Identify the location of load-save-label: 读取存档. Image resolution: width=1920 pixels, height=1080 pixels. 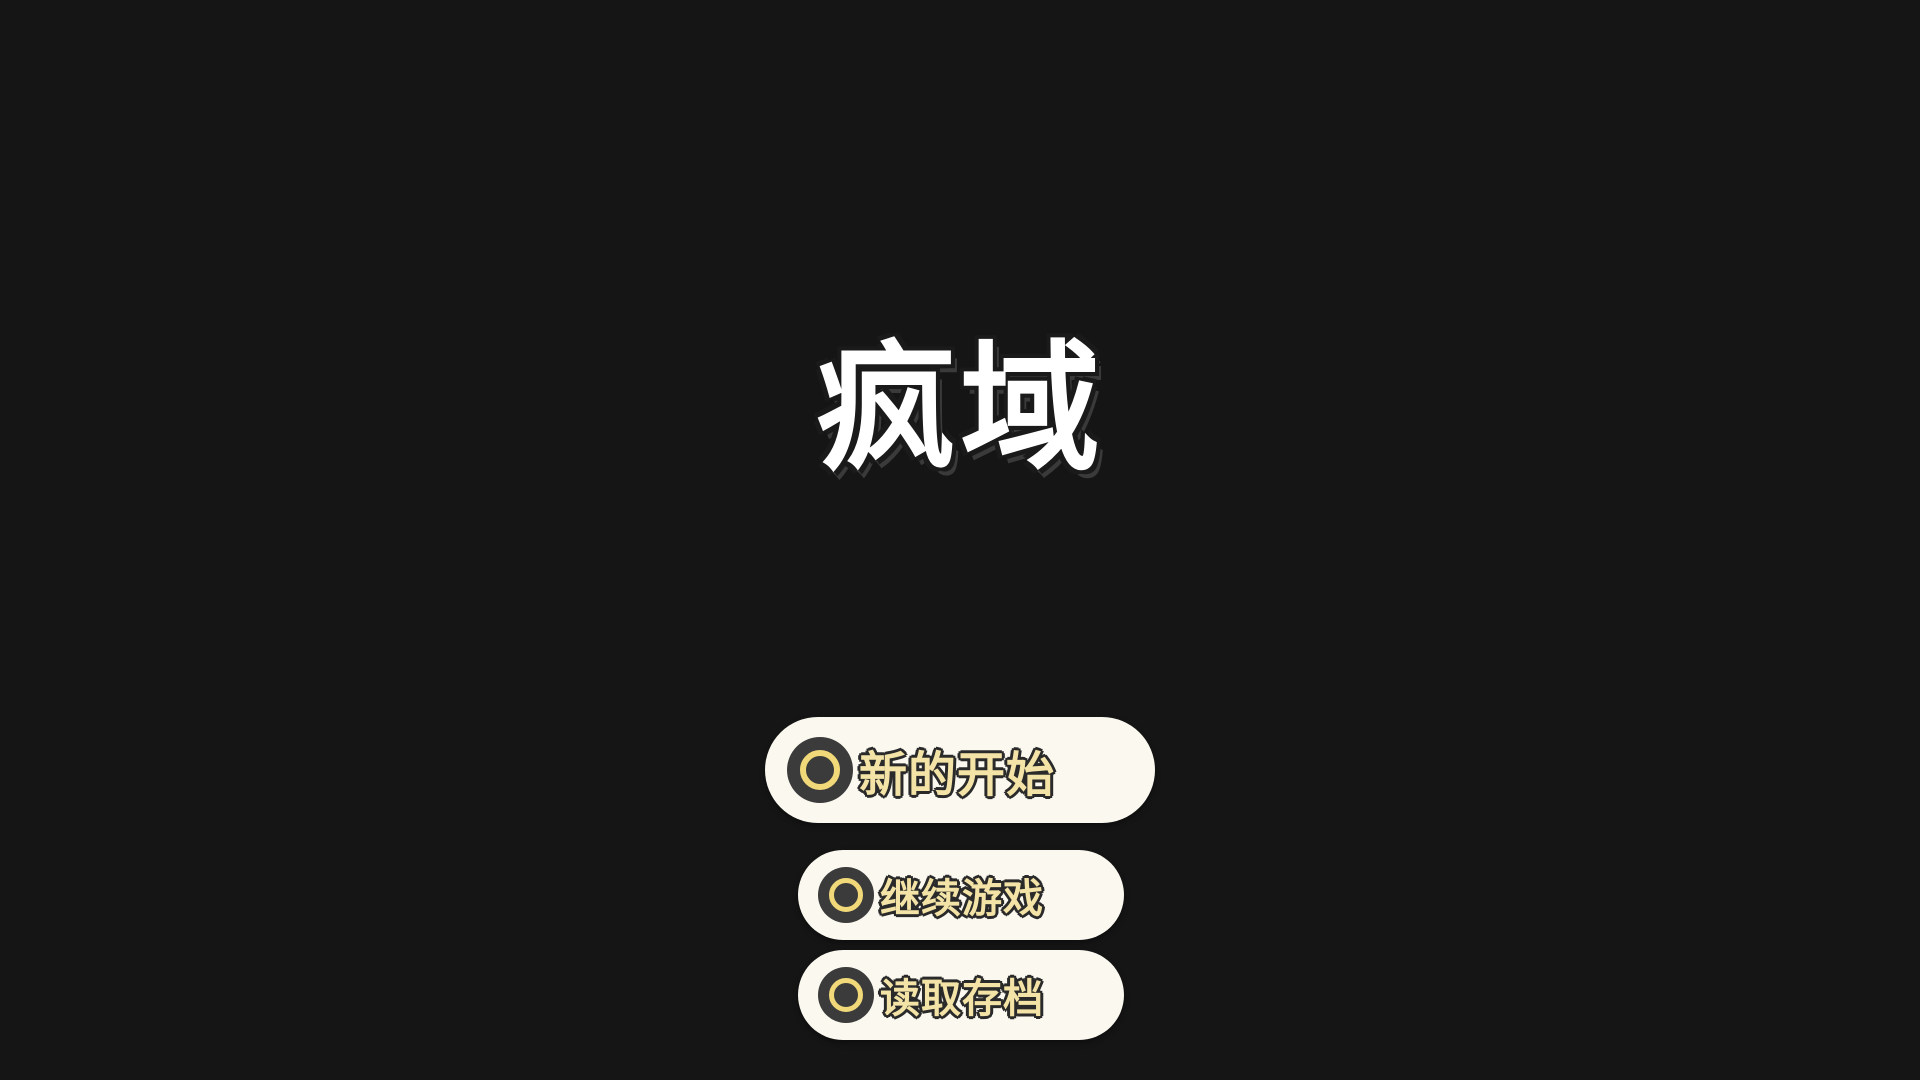
(962, 999).